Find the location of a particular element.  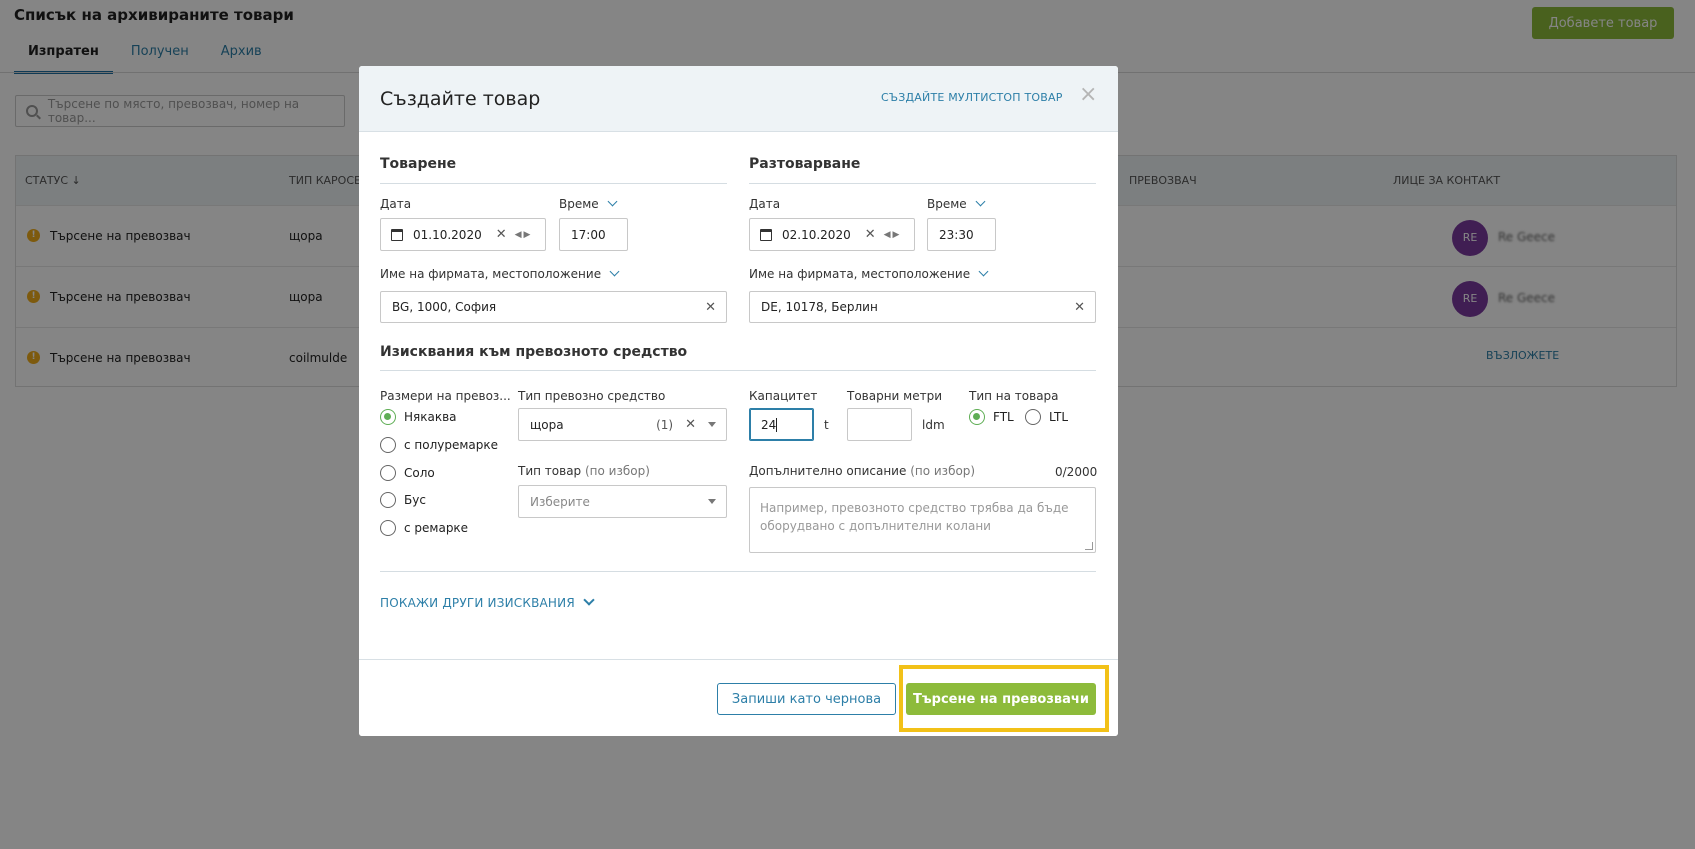

bottom-divider is located at coordinates (738, 571).